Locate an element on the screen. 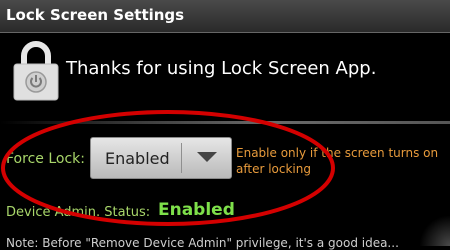  chevron-down-icon is located at coordinates (207, 157).